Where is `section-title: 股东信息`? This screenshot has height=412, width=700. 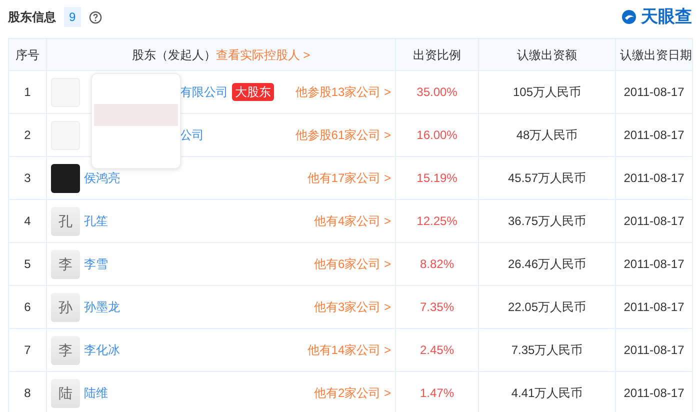 section-title: 股东信息 is located at coordinates (32, 17).